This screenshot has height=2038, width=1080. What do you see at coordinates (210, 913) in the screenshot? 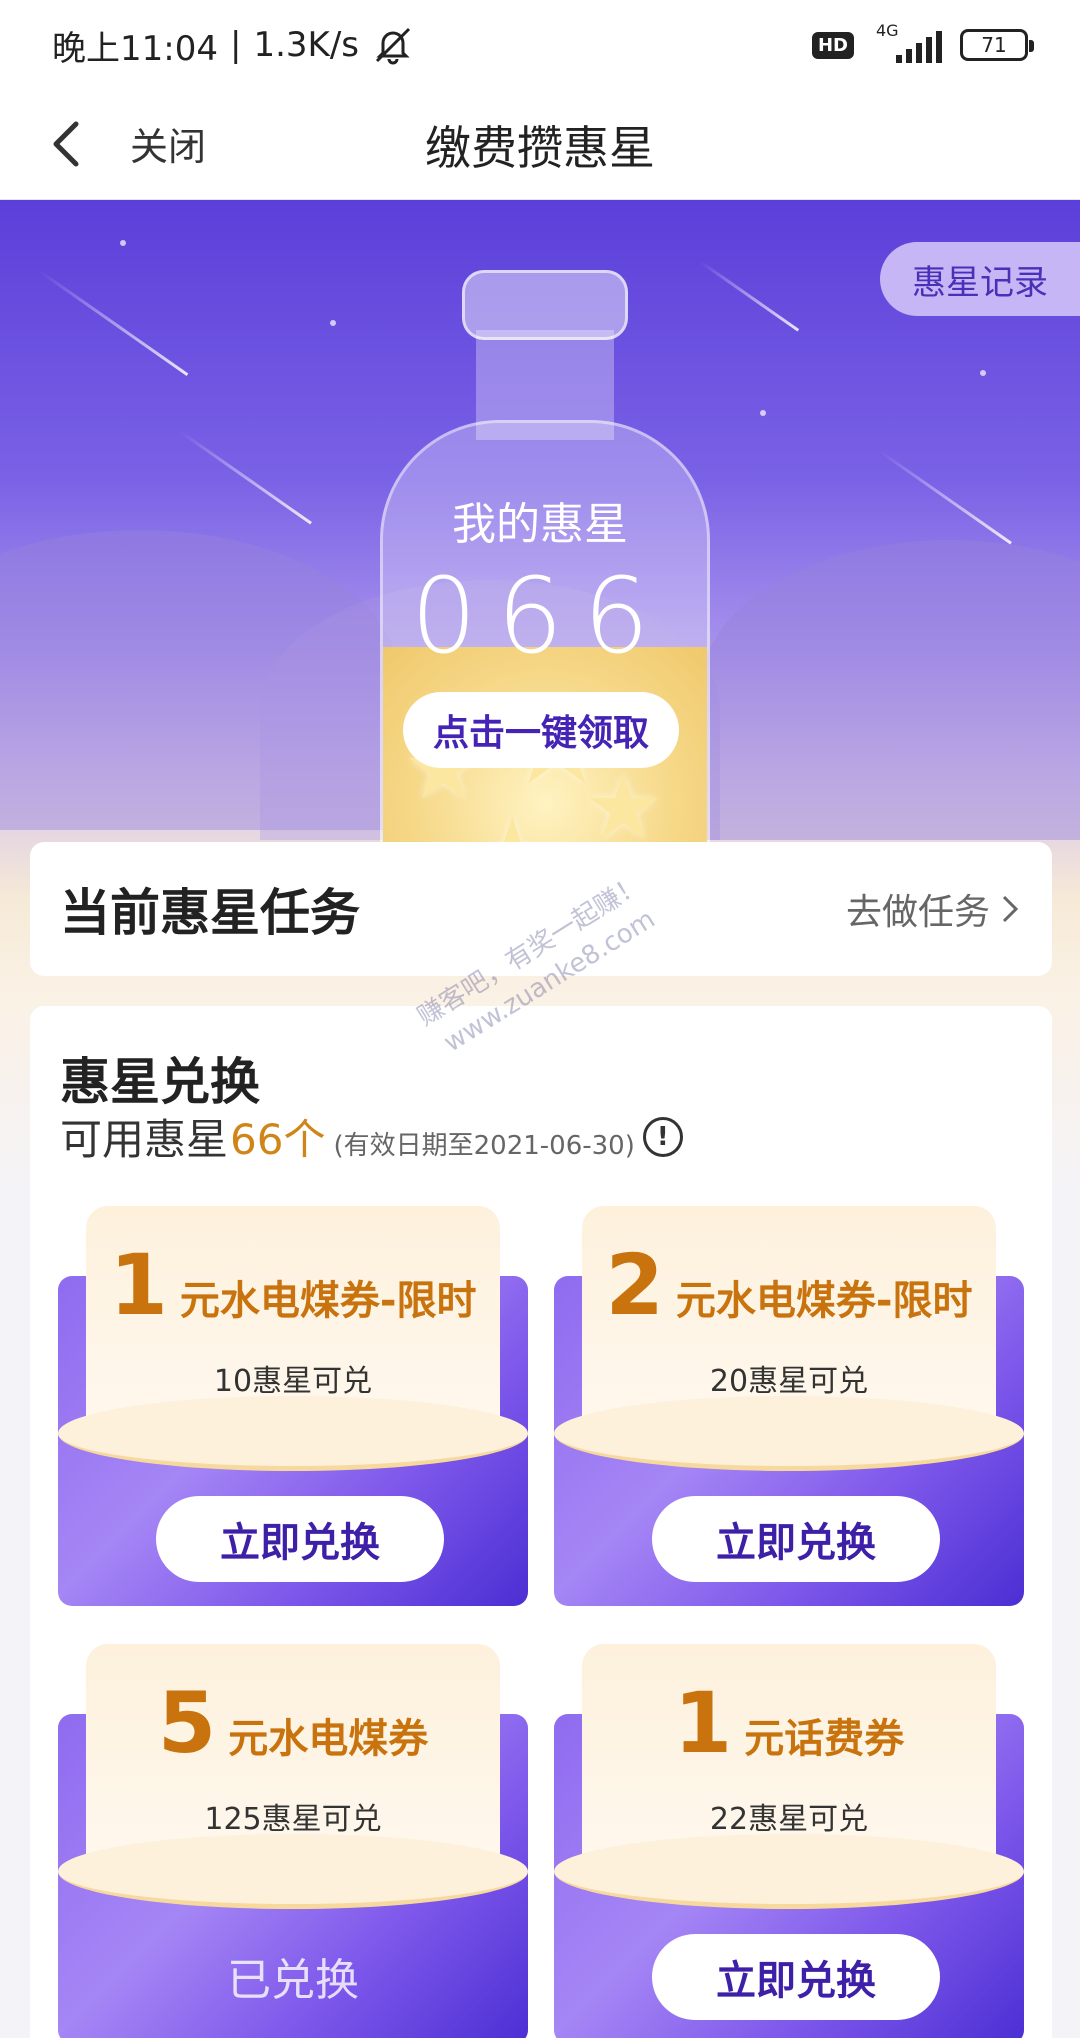
I see `task-title: 当前惠星任务` at bounding box center [210, 913].